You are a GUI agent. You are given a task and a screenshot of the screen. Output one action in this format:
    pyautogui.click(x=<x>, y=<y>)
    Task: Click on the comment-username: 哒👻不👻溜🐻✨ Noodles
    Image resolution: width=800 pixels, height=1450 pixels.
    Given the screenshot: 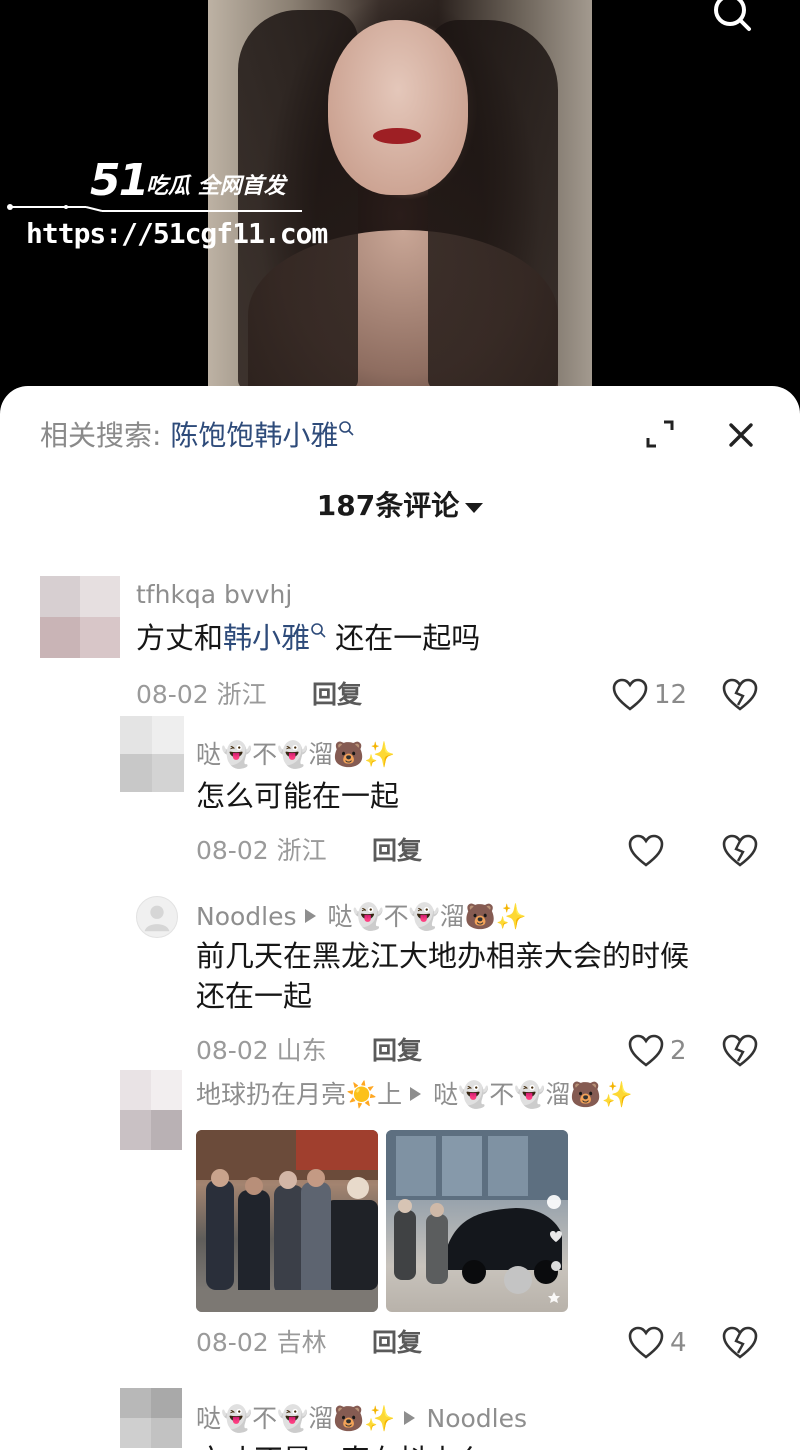 What is the action you would take?
    pyautogui.click(x=361, y=1419)
    